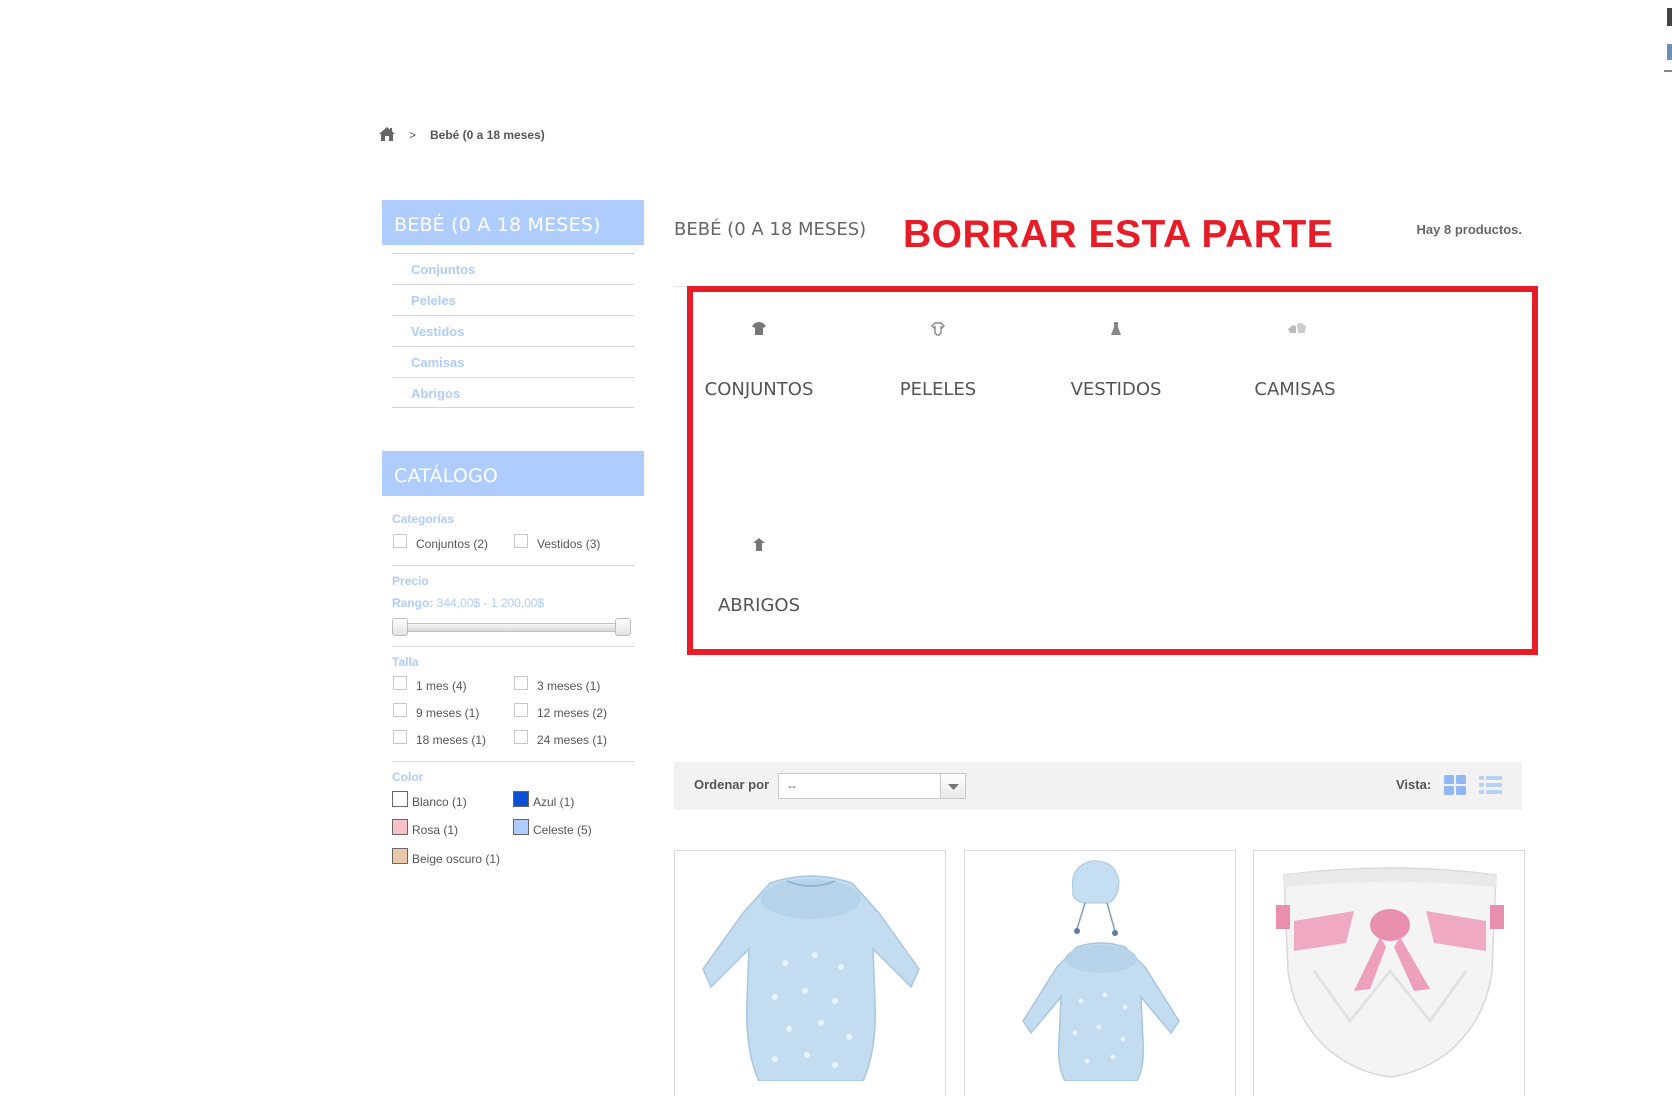  What do you see at coordinates (400, 627) in the screenshot?
I see `price-slider-min-handle` at bounding box center [400, 627].